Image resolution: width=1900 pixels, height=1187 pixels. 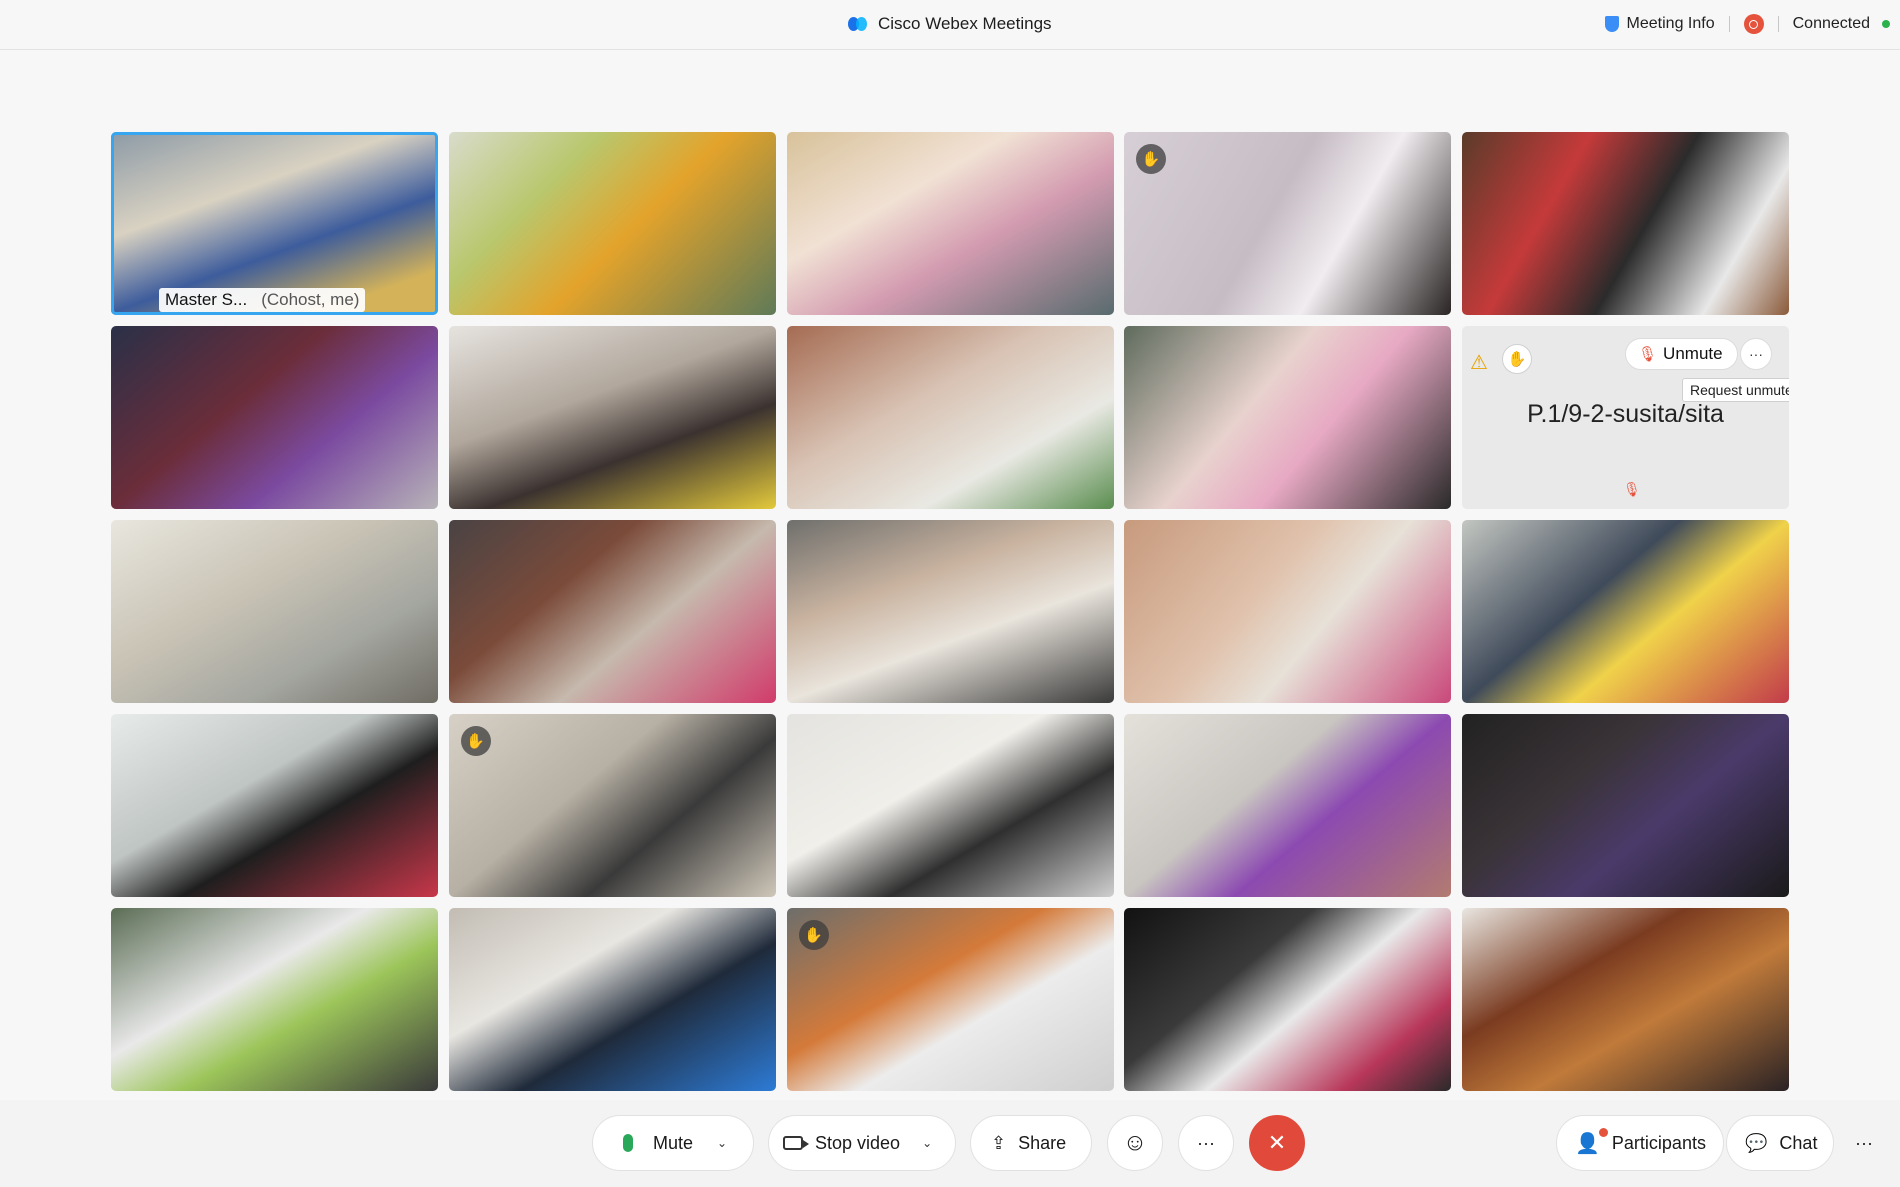 I want to click on webex-logo-icon, so click(x=858, y=24).